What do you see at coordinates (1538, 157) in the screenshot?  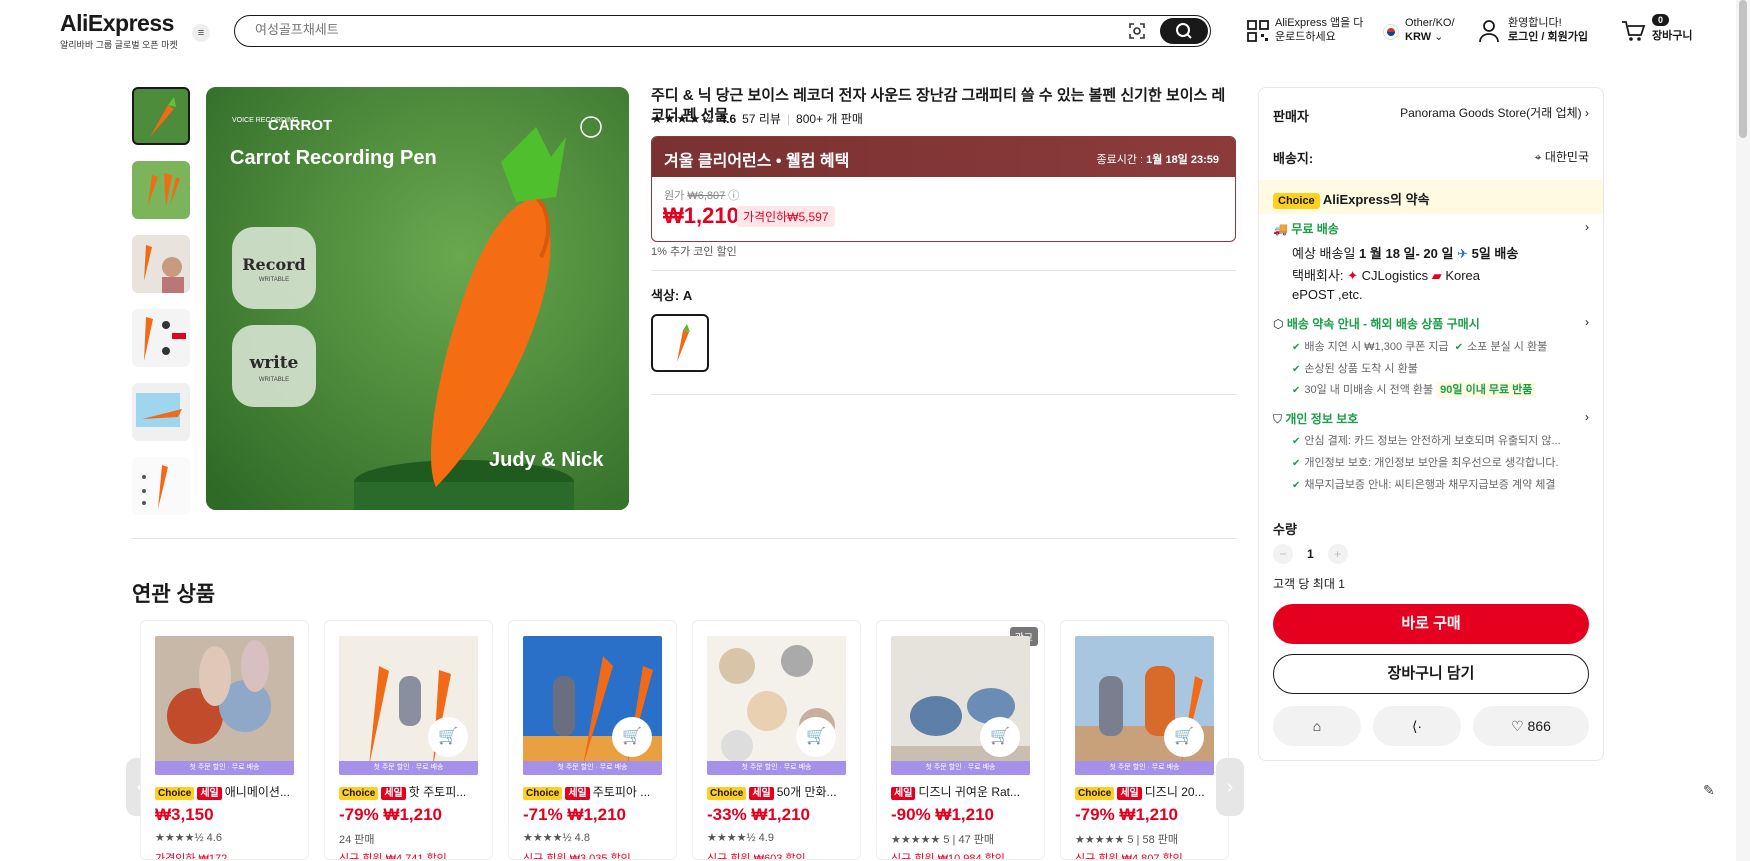 I see `location-pin-icon: ⌖` at bounding box center [1538, 157].